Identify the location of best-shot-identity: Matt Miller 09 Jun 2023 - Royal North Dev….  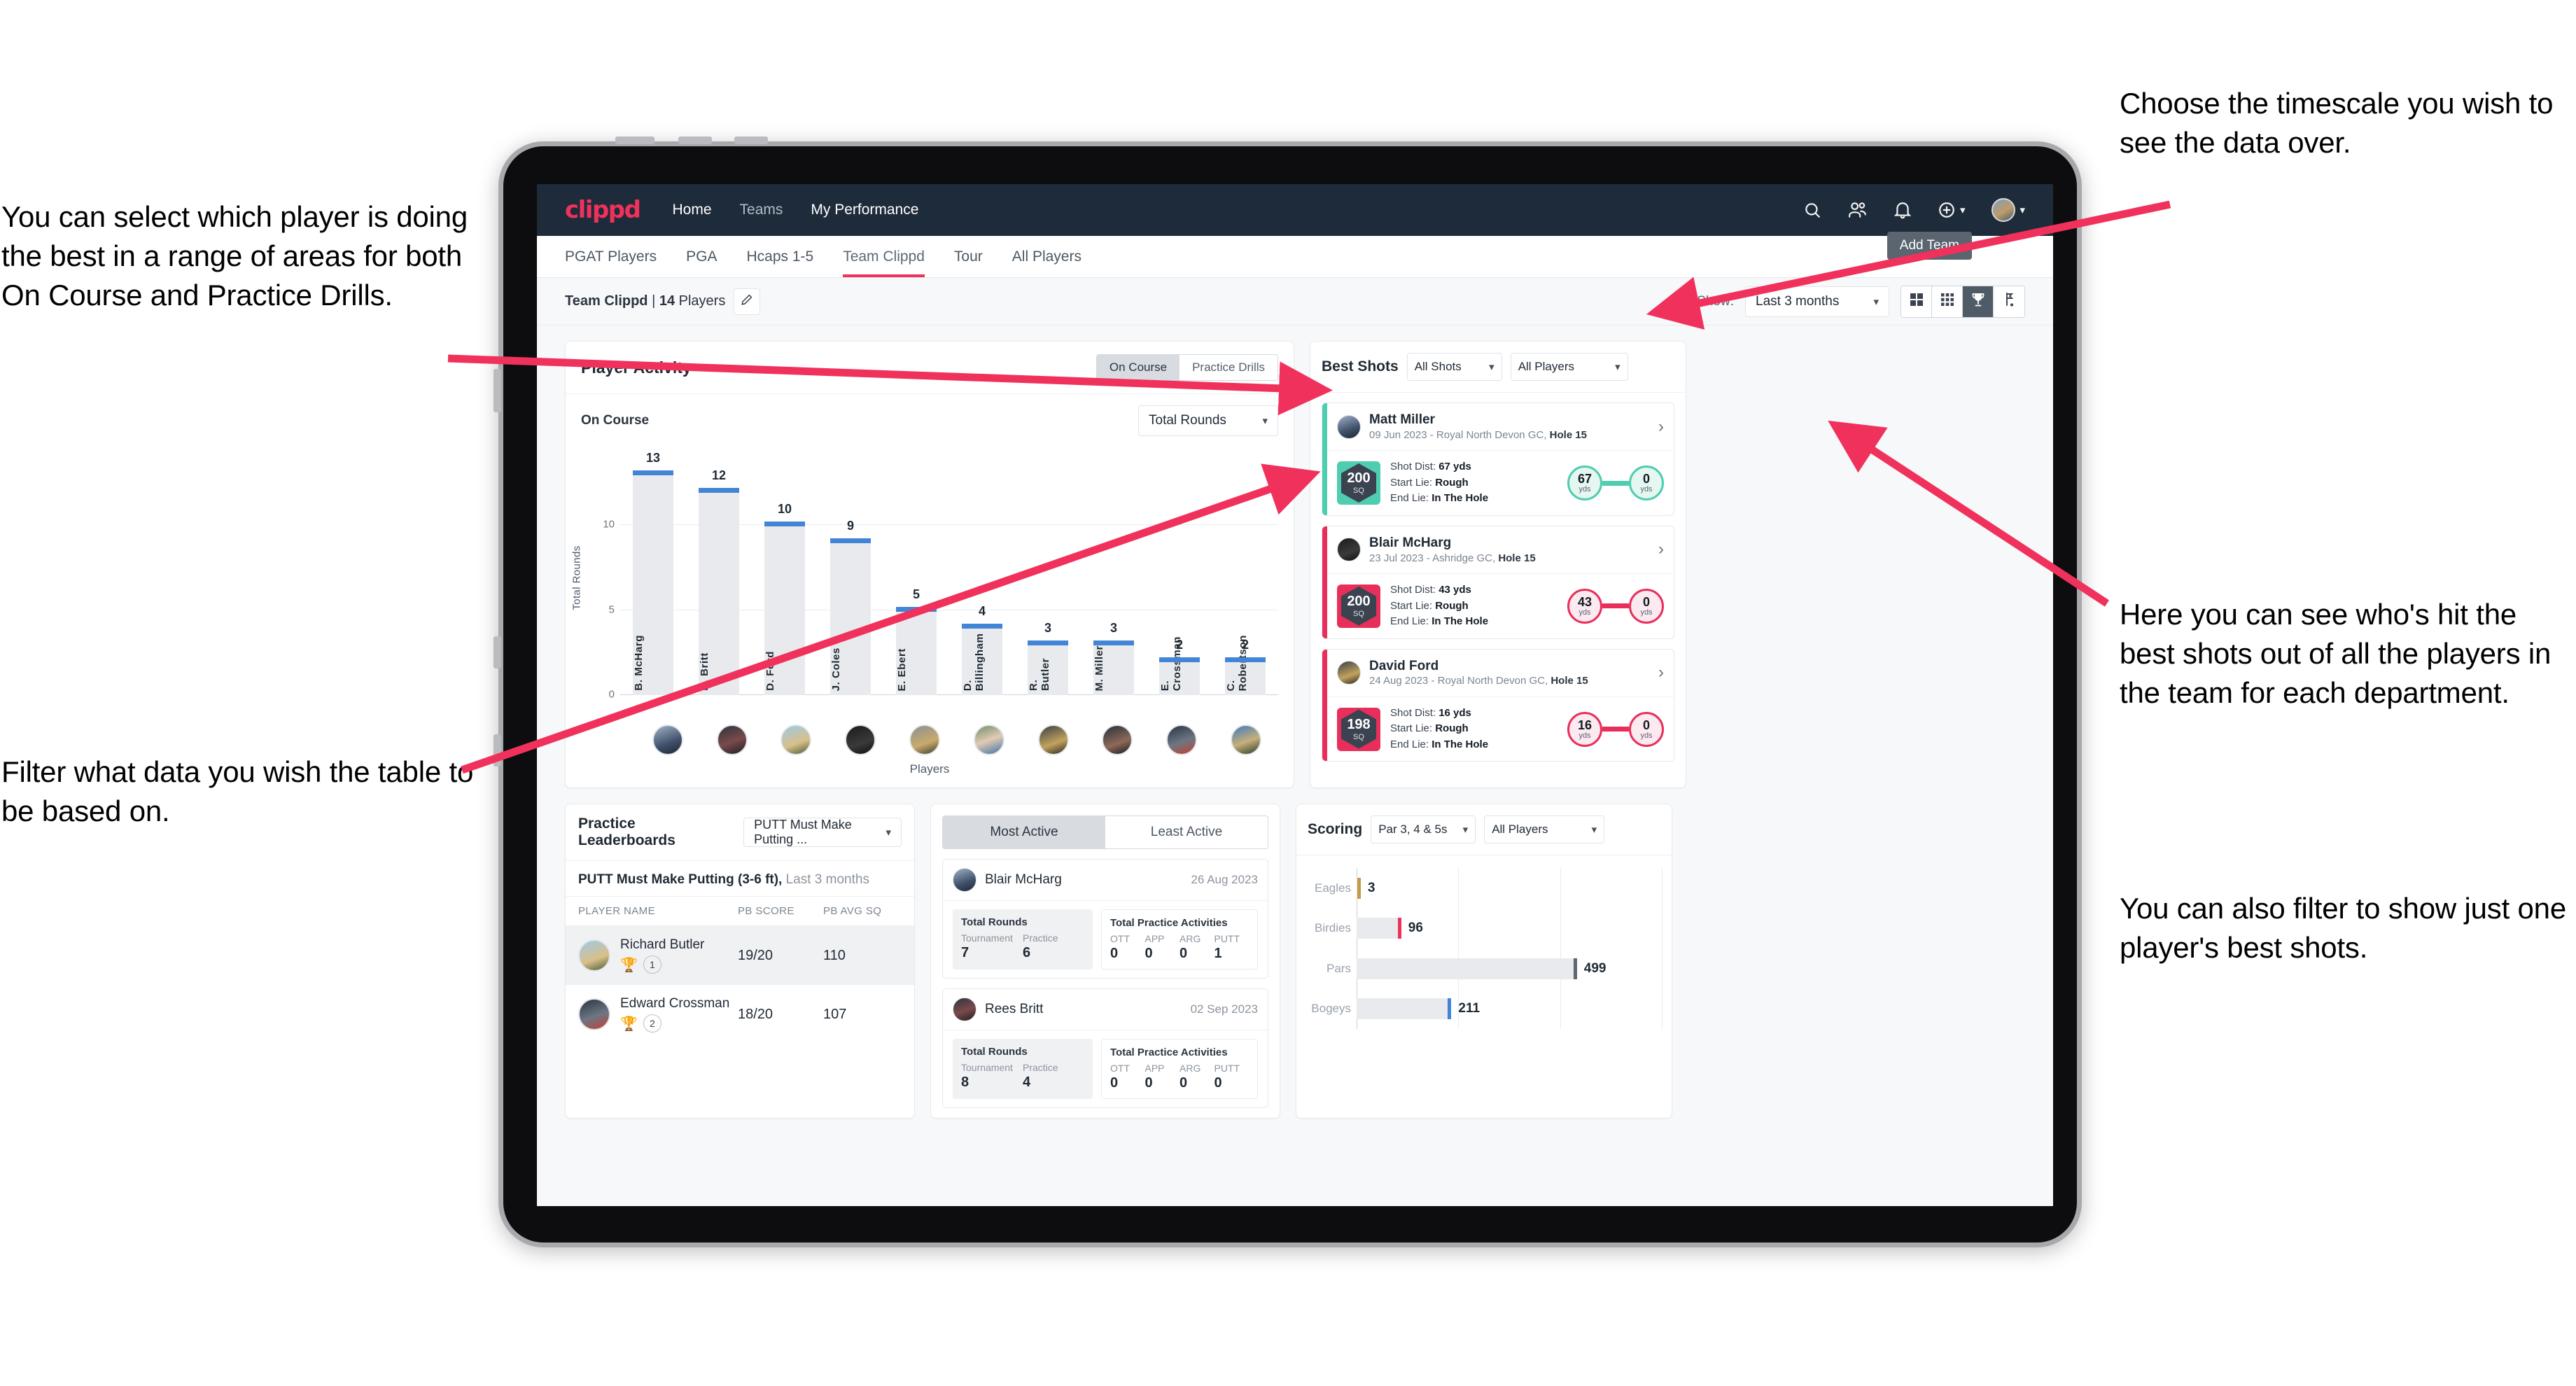
(1478, 427).